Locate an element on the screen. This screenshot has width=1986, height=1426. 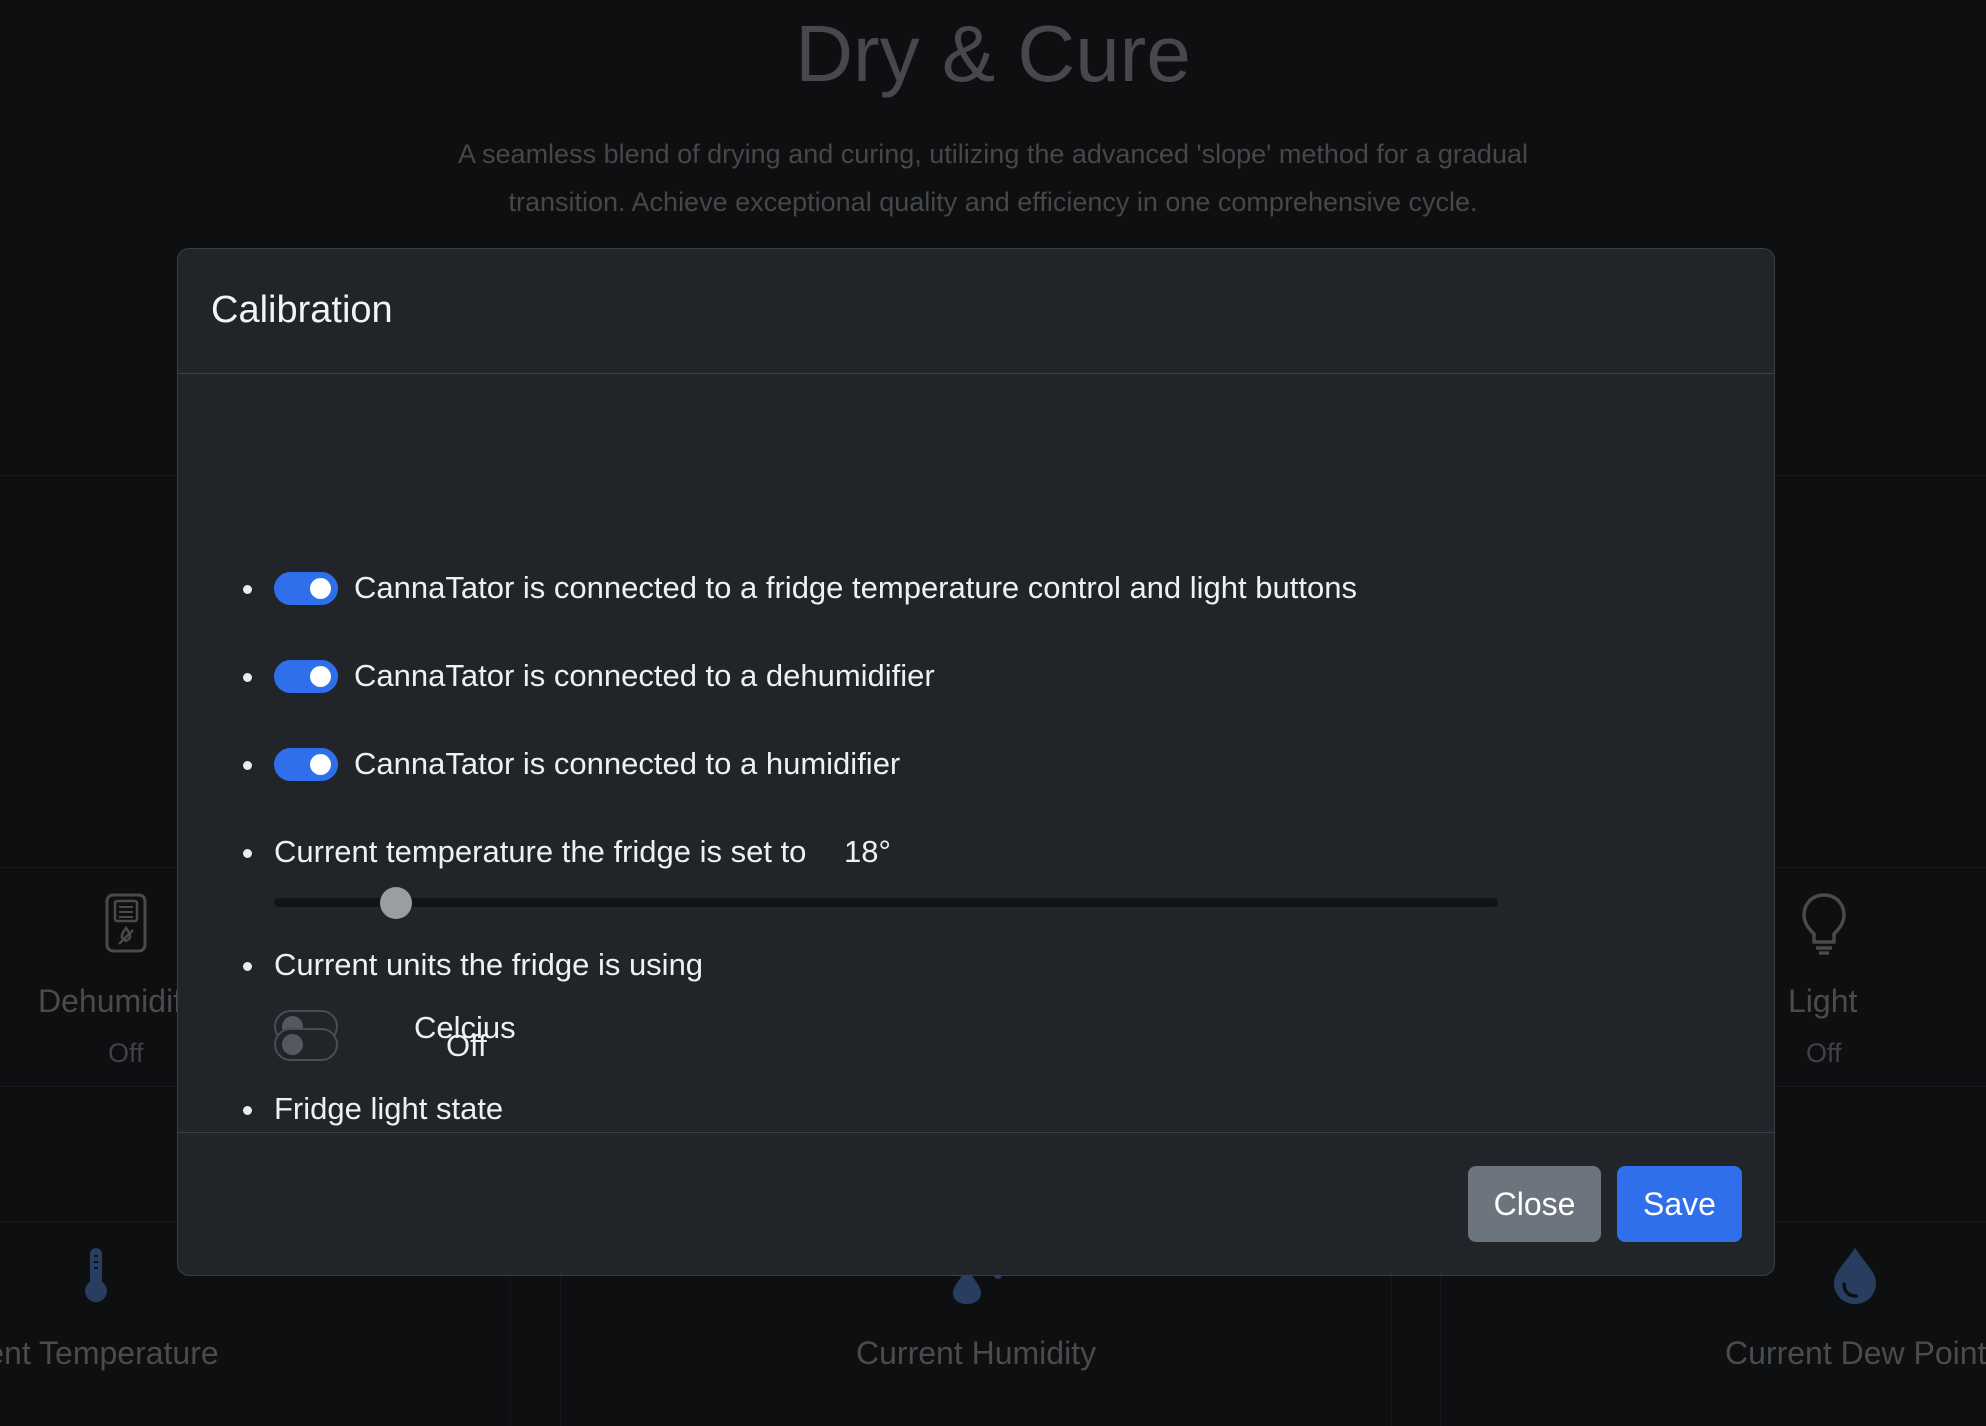
temperature-label: Current temperature the fridge is set to is located at coordinates (540, 851).